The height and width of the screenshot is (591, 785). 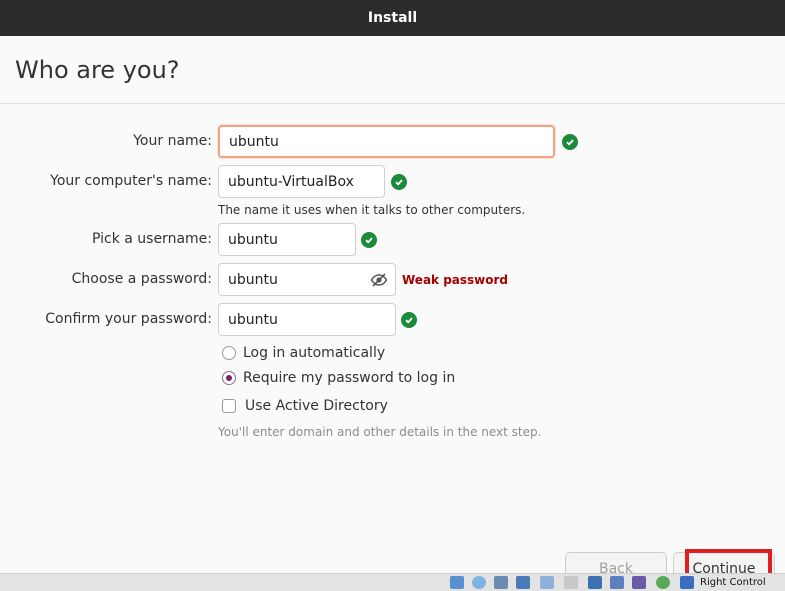 I want to click on username-valid-icon, so click(x=369, y=240).